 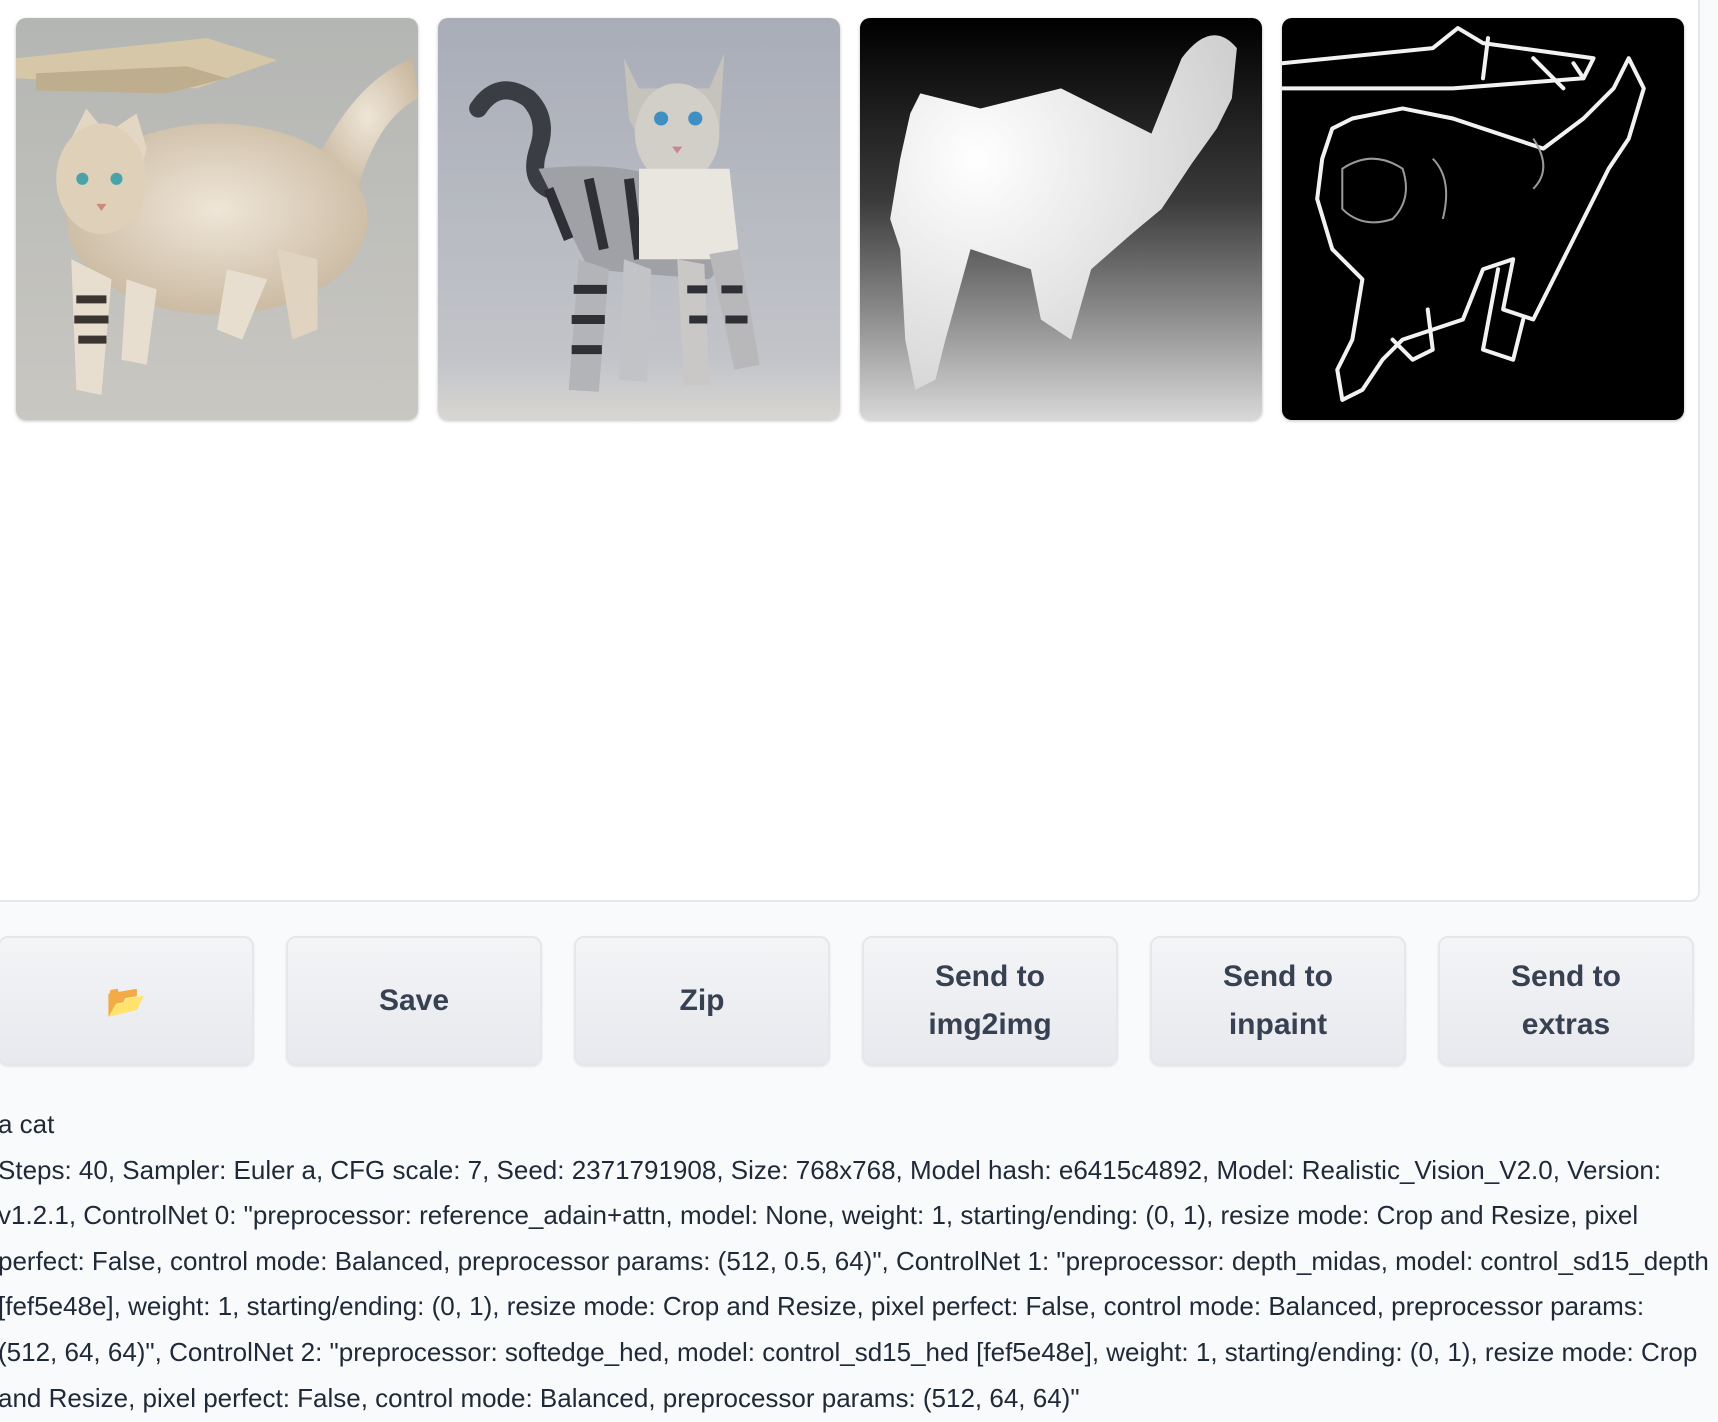 What do you see at coordinates (1278, 1001) in the screenshot?
I see `send-to-inpaint-button: Send to inpaint` at bounding box center [1278, 1001].